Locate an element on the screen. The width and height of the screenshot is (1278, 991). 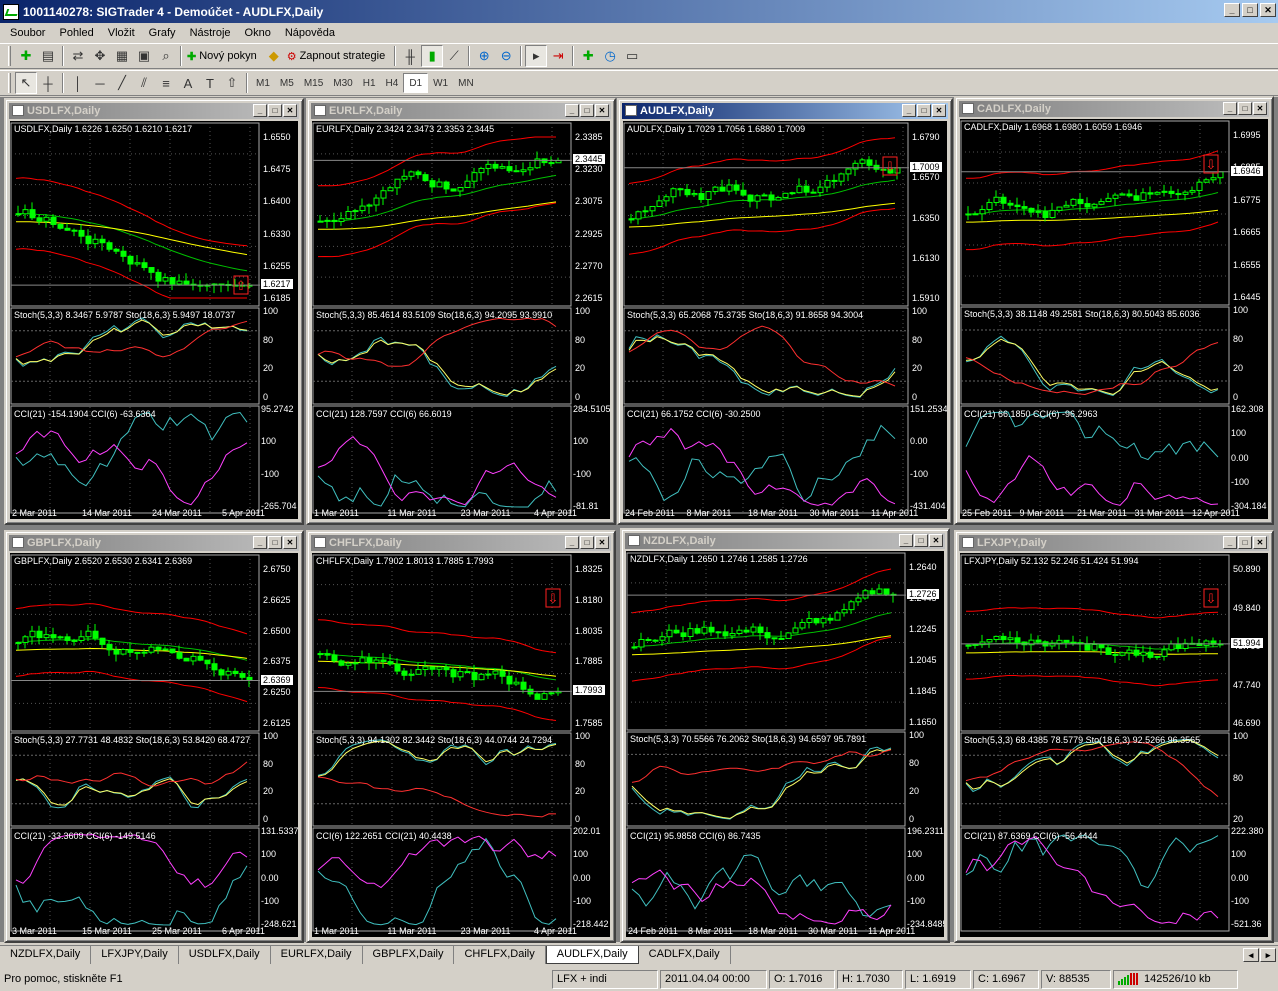
maximize-button: □ is located at coordinates (1250, 10).